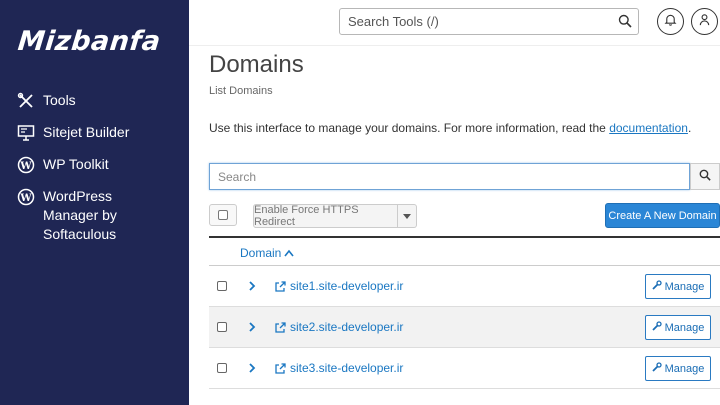  What do you see at coordinates (393, 21) in the screenshot?
I see `search-tools-placeholder: Search Tools (/)` at bounding box center [393, 21].